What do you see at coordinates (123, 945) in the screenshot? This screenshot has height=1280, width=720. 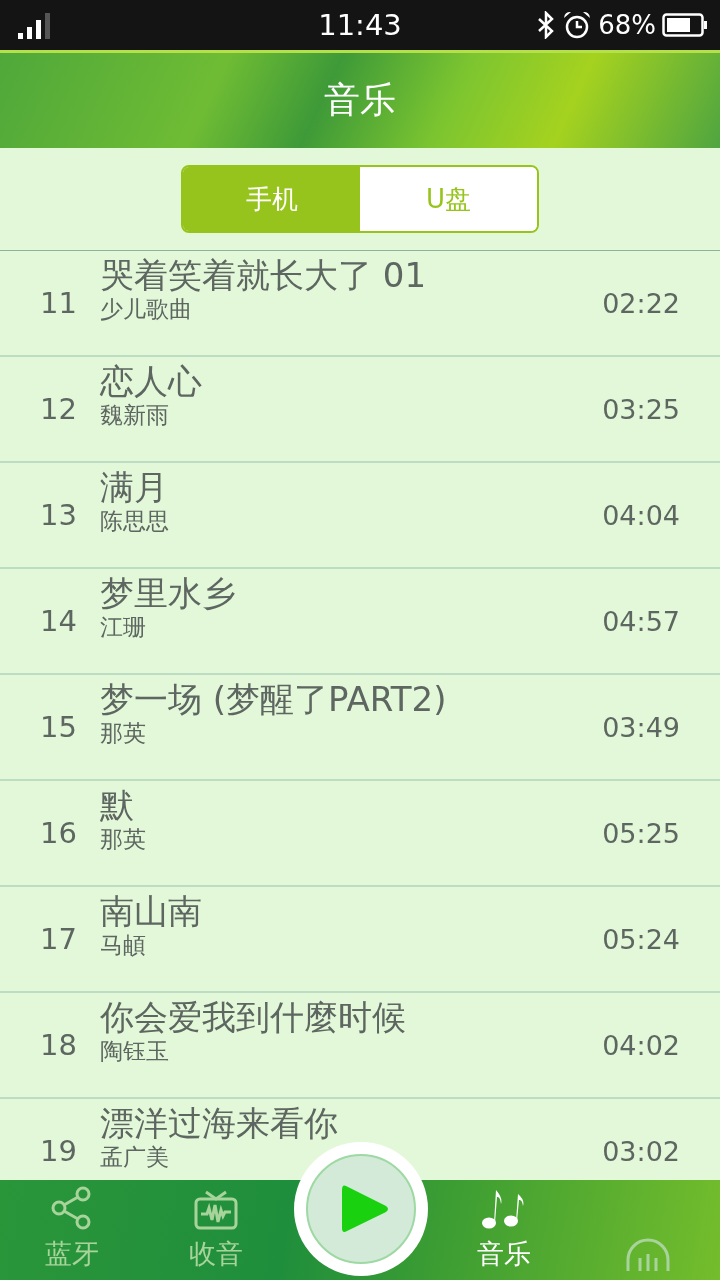 I see `track-artist: 马頔` at bounding box center [123, 945].